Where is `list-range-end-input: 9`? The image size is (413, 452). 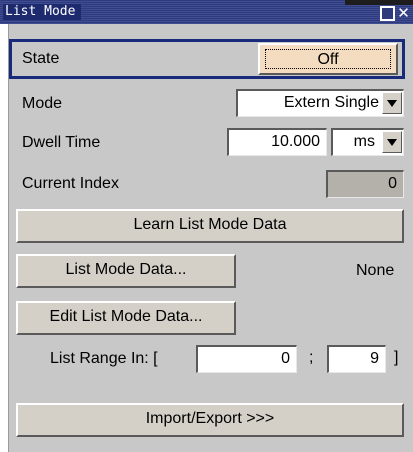 list-range-end-input: 9 is located at coordinates (356, 359).